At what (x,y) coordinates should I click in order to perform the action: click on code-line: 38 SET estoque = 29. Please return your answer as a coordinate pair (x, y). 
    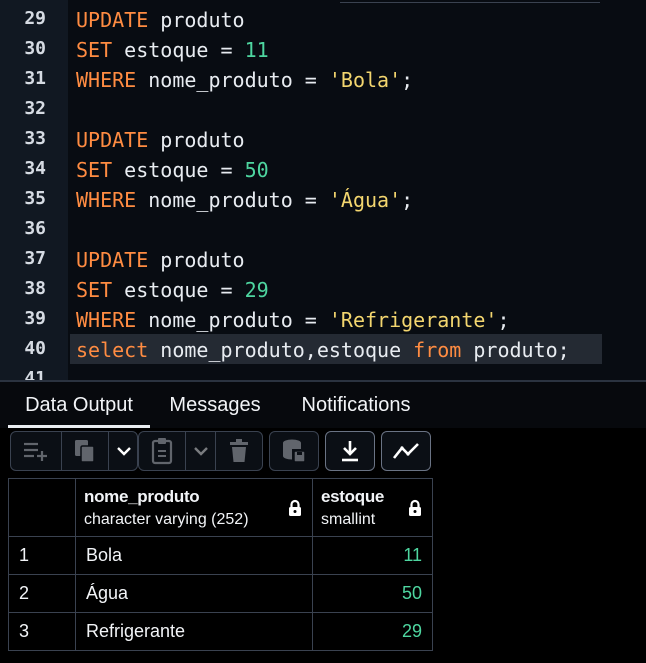
    Looking at the image, I should click on (323, 289).